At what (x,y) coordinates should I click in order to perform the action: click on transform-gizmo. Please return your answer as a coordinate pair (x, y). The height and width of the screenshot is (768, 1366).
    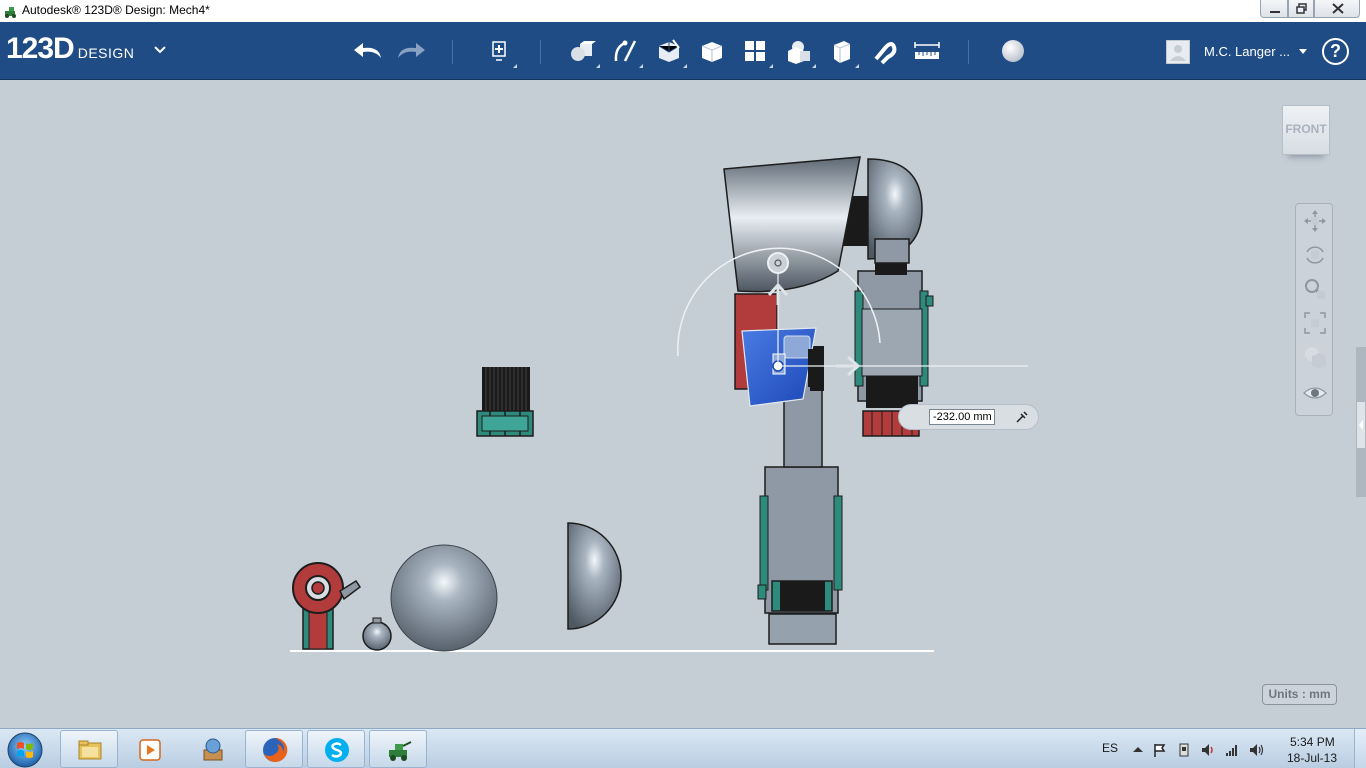
    Looking at the image, I should click on (852, 312).